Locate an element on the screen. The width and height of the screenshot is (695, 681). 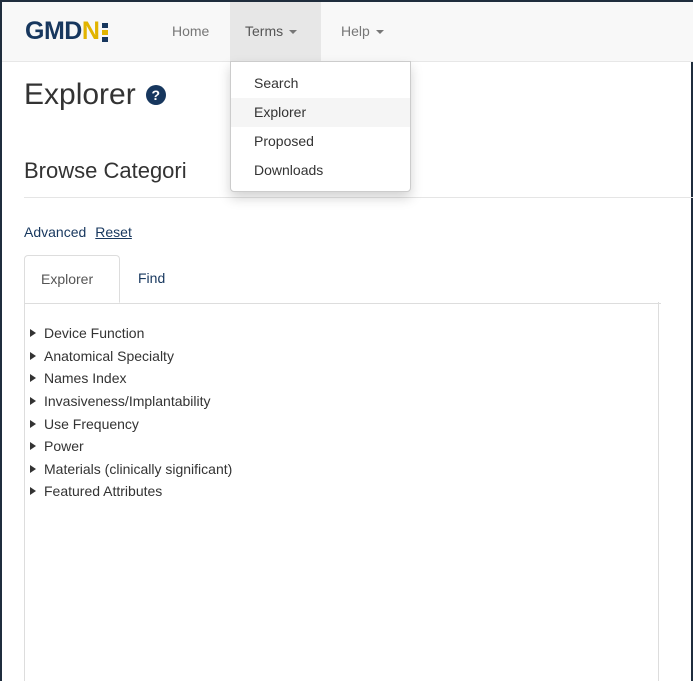
nav-terms: Terms is located at coordinates (275, 31).